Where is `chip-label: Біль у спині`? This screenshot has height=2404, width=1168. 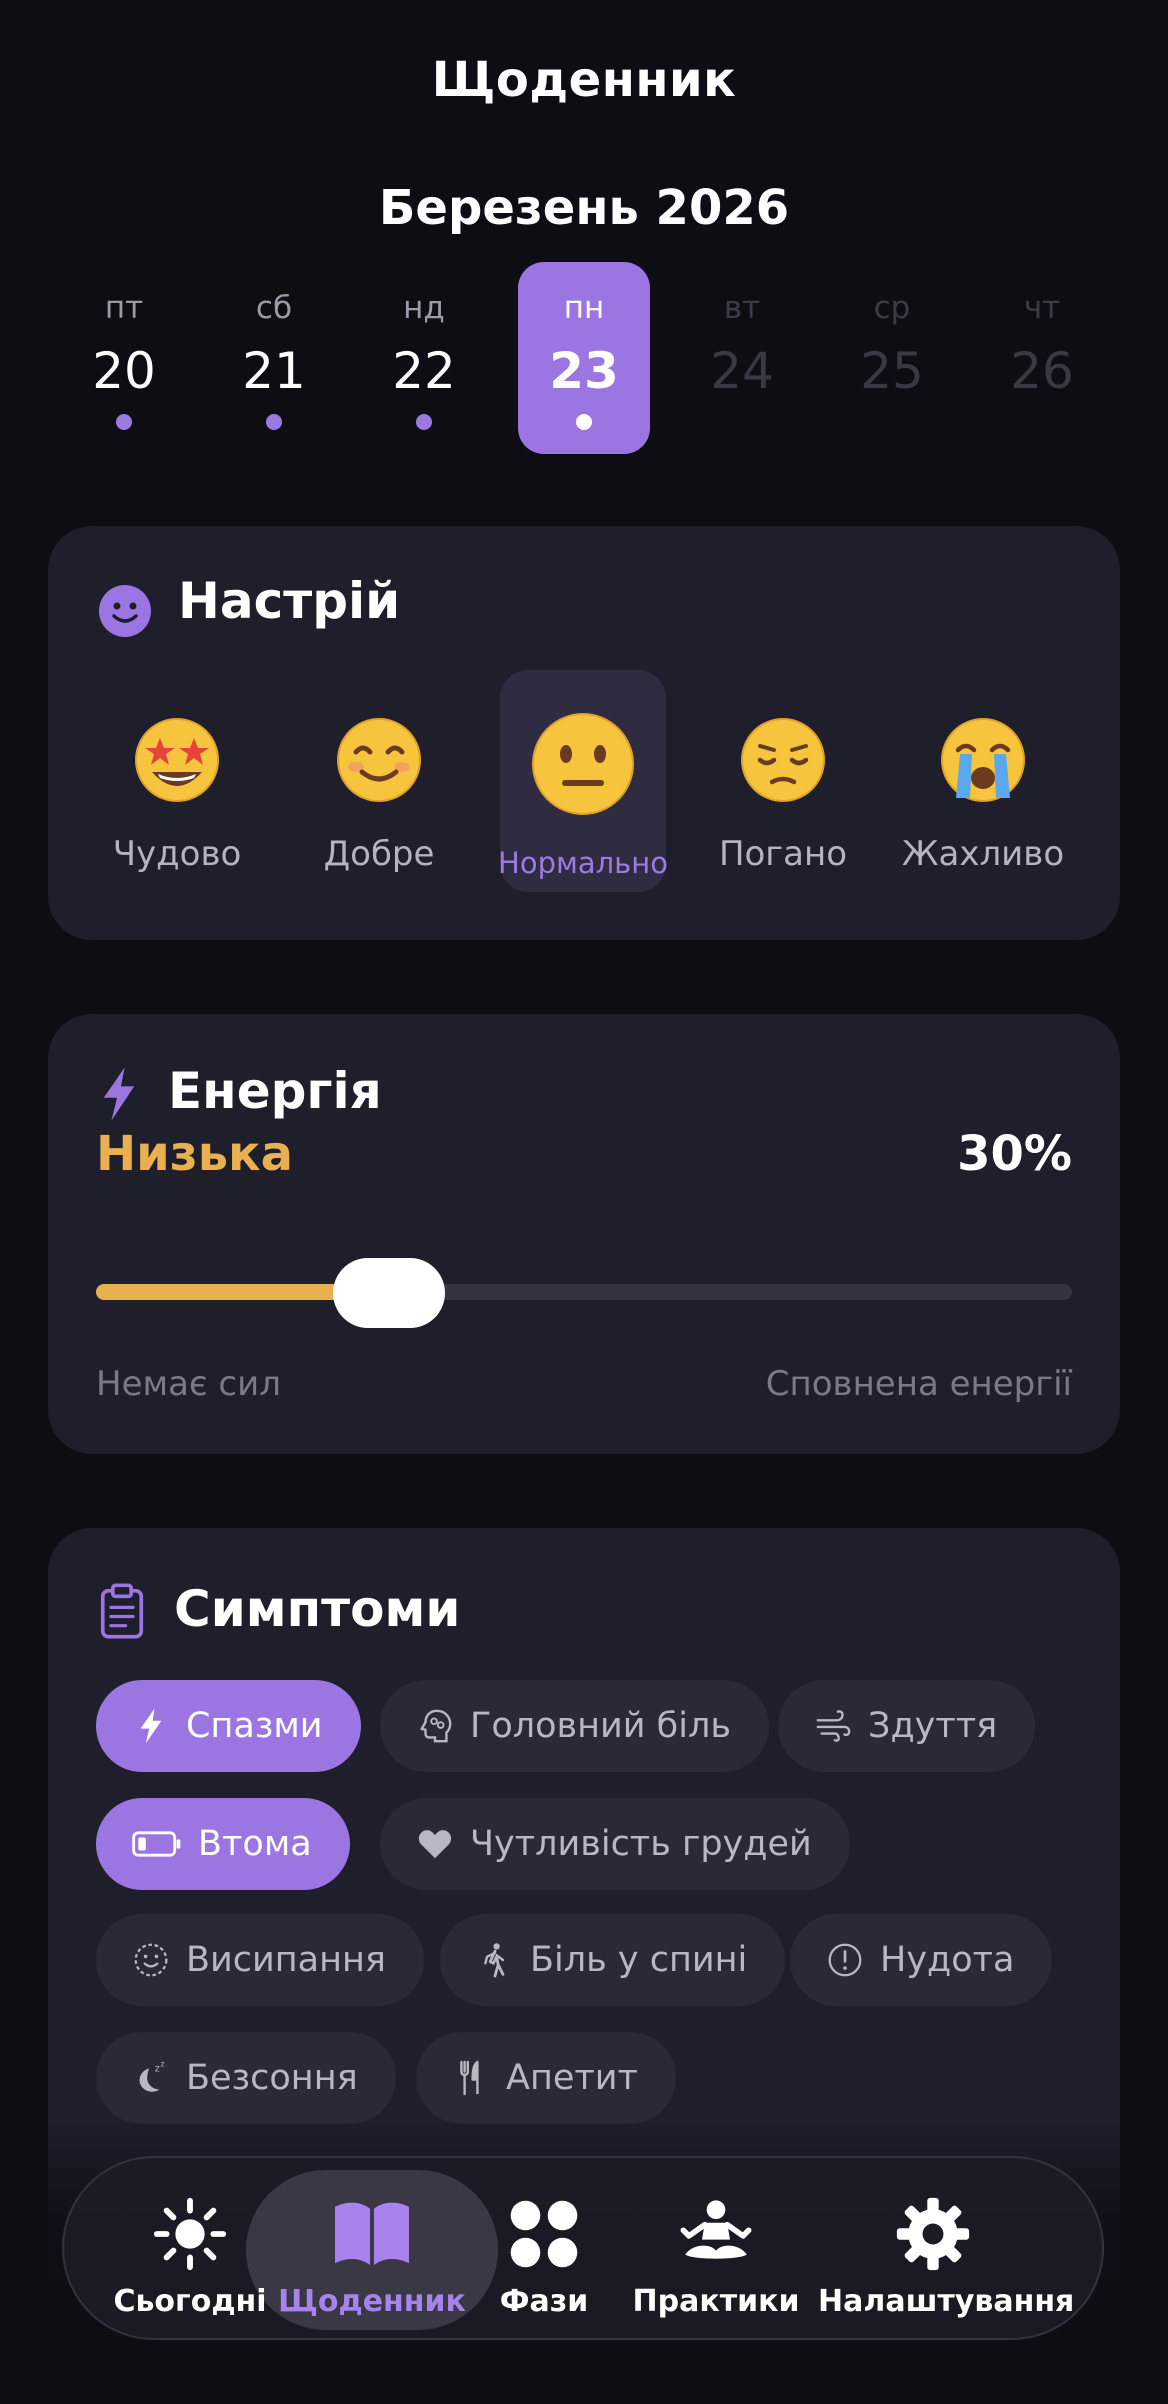 chip-label: Біль у спині is located at coordinates (639, 1960).